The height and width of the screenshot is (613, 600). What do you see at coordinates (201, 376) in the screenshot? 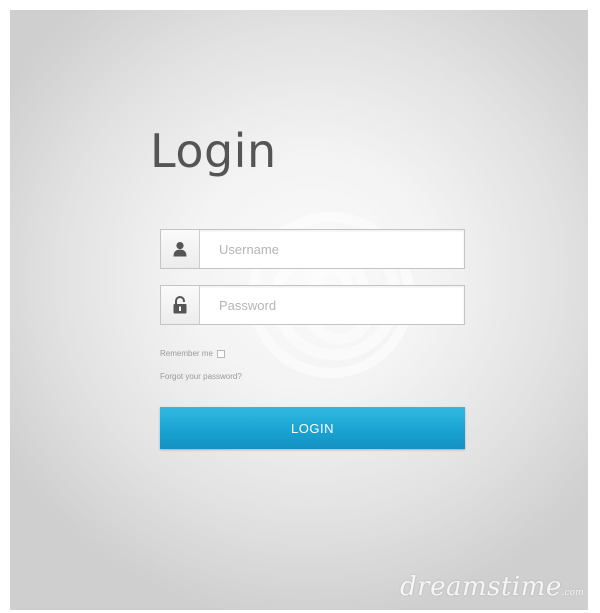
I see `forgot-password-link: Forgot your password?` at bounding box center [201, 376].